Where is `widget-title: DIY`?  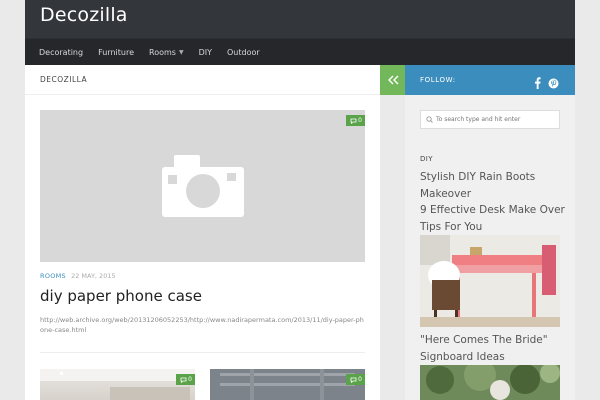
widget-title: DIY is located at coordinates (426, 159).